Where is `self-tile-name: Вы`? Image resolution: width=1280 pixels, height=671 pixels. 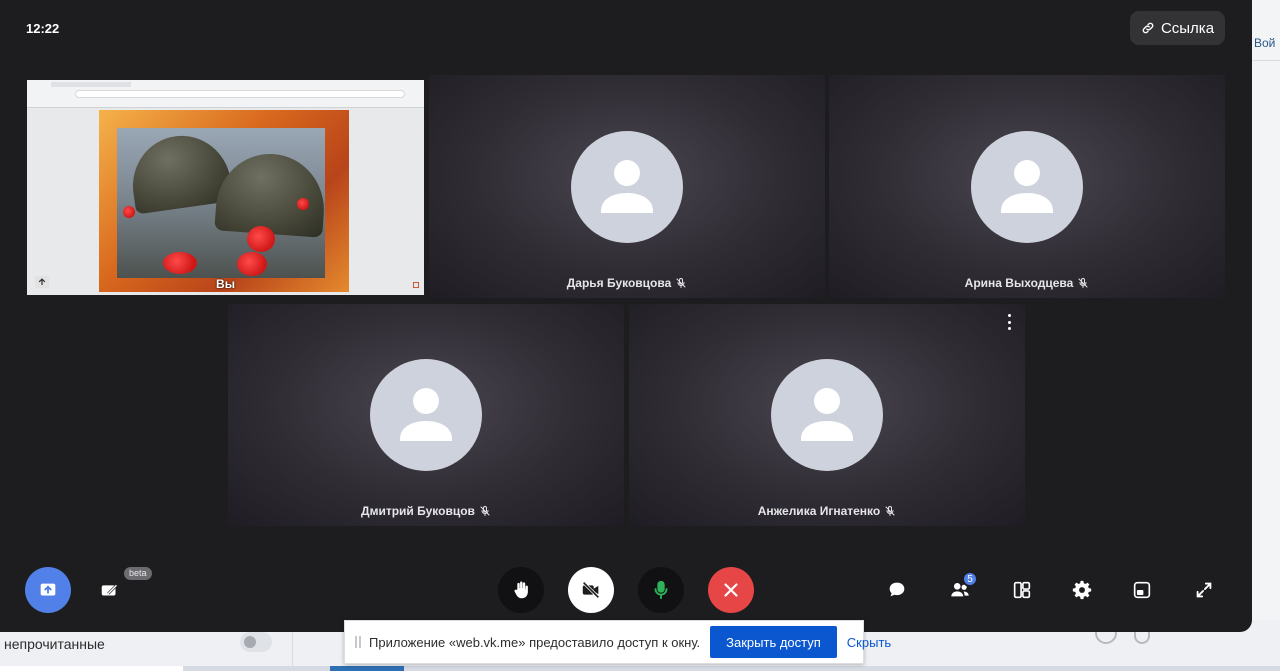
self-tile-name: Вы is located at coordinates (225, 284).